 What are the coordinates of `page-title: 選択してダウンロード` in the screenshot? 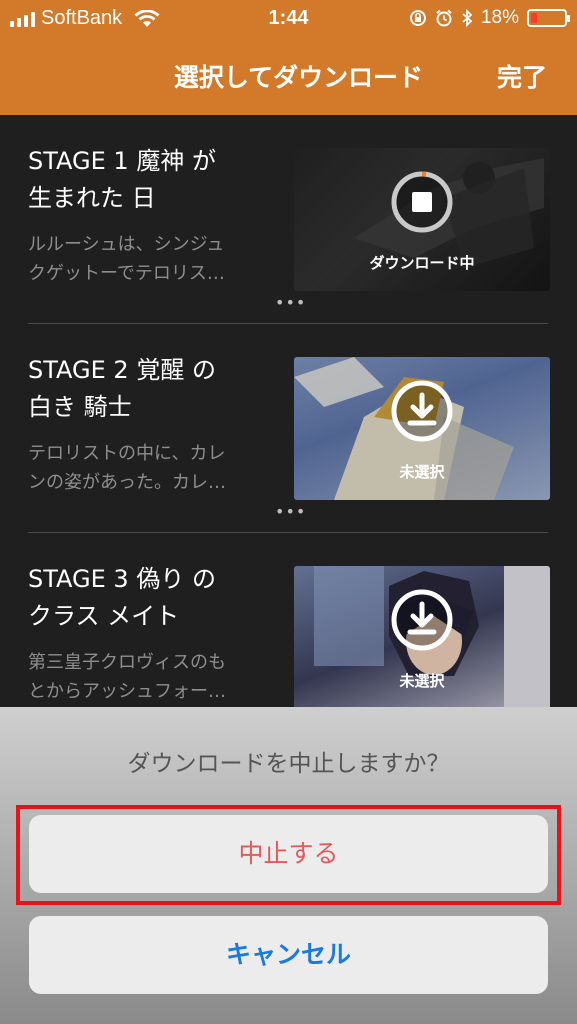 It's located at (298, 77).